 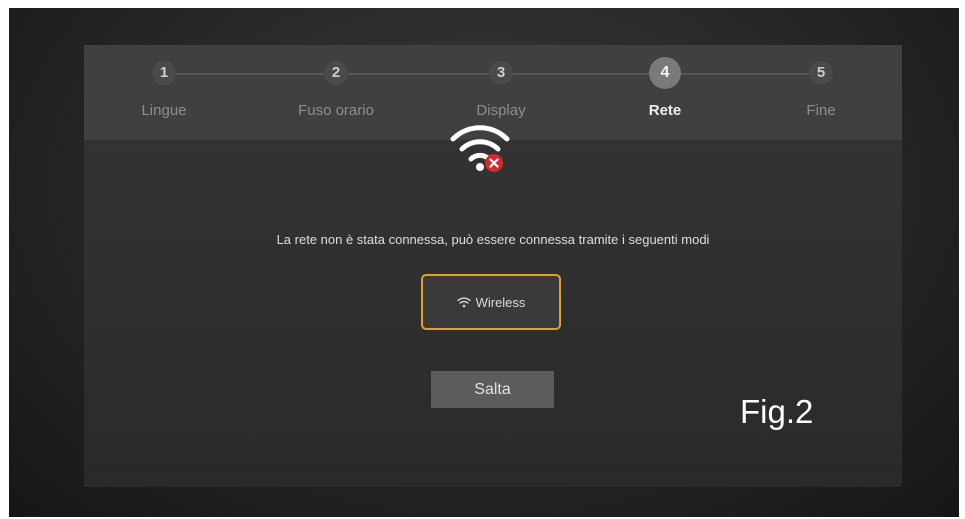 I want to click on step-number: 5, so click(x=821, y=73).